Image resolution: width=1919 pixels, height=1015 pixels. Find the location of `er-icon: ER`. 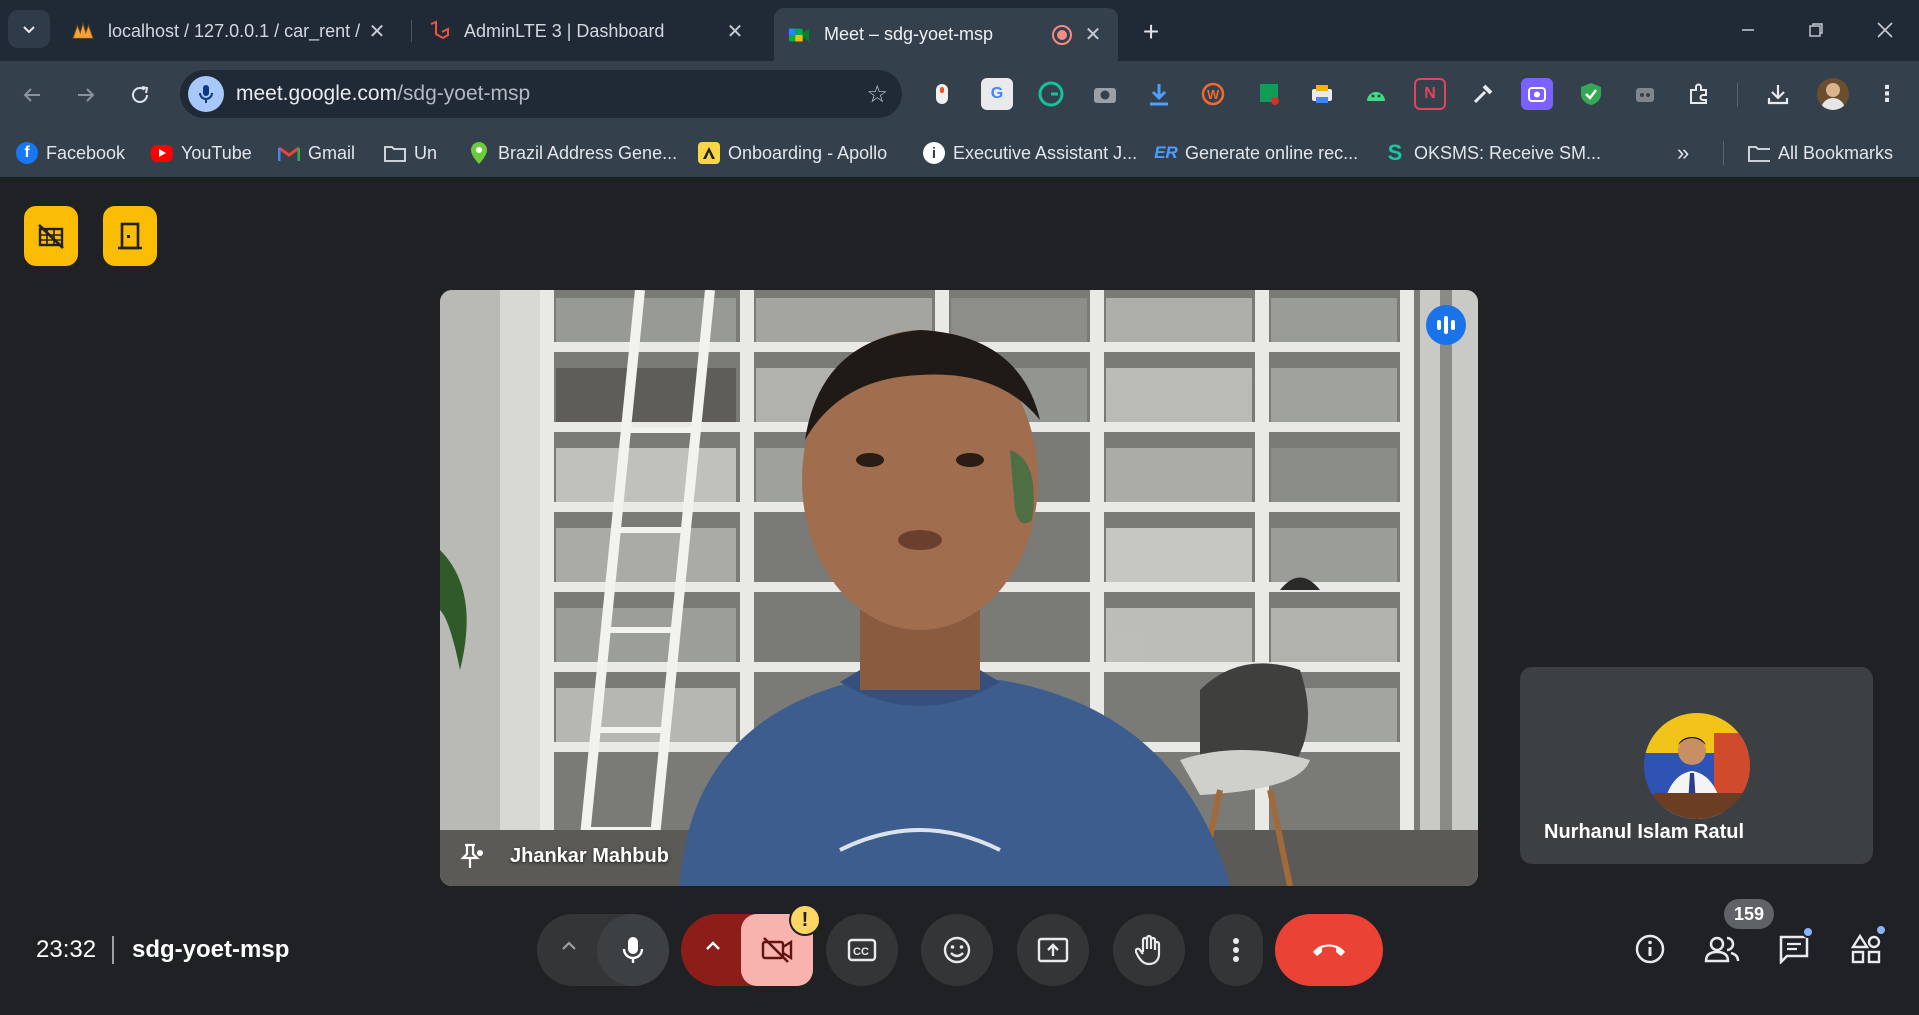

er-icon: ER is located at coordinates (1166, 152).